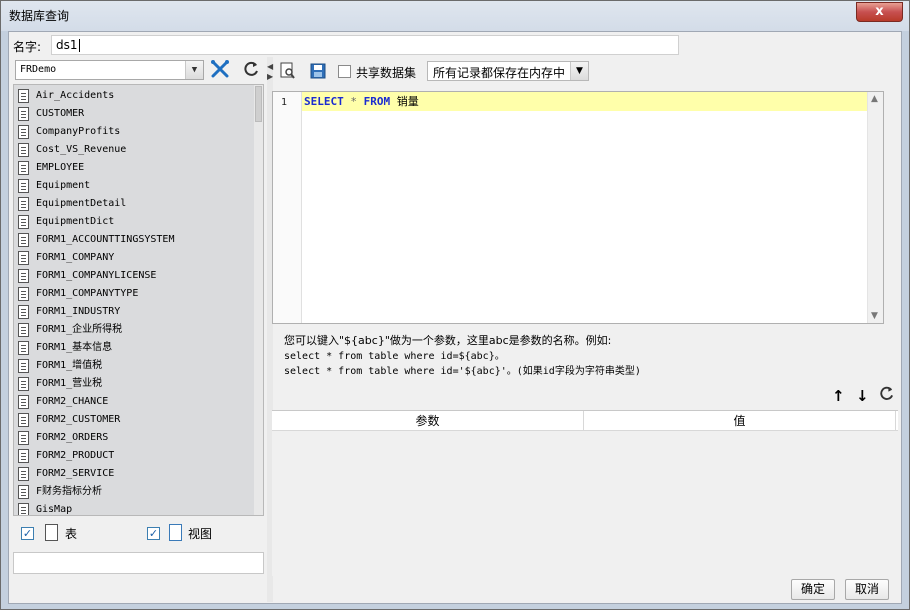 The height and width of the screenshot is (610, 910). What do you see at coordinates (875, 207) in the screenshot?
I see `editor-scrollbar: ▲ ▼` at bounding box center [875, 207].